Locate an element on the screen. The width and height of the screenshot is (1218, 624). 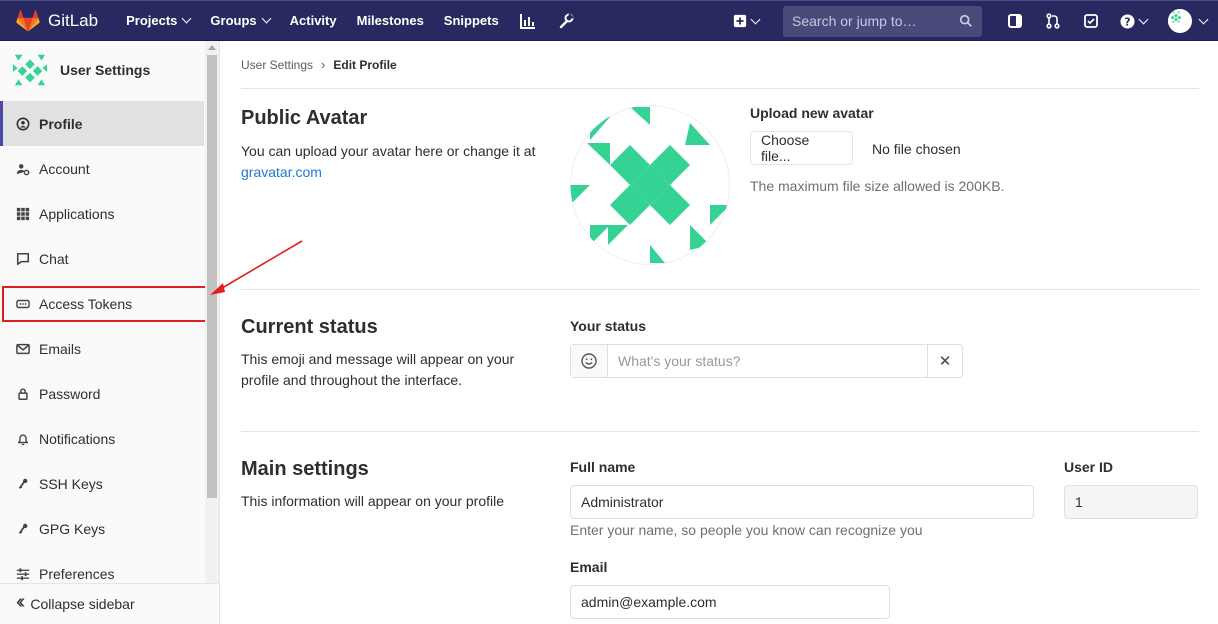
user-identicon-icon is located at coordinates (30, 70).